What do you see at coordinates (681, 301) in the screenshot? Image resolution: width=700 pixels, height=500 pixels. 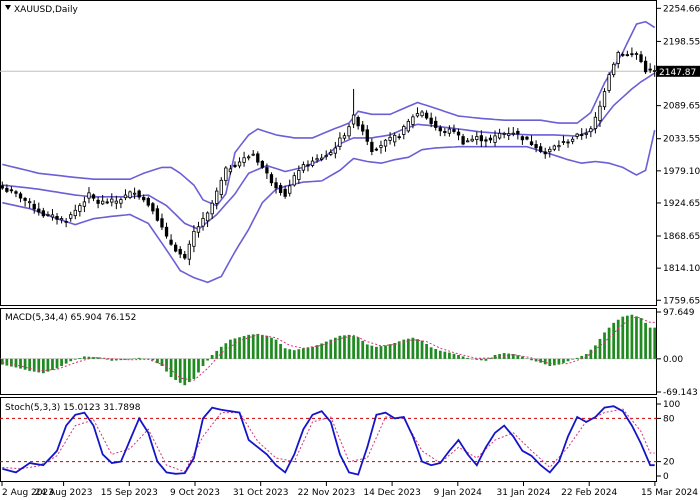 I see `price-axis-label: 1759.65` at bounding box center [681, 301].